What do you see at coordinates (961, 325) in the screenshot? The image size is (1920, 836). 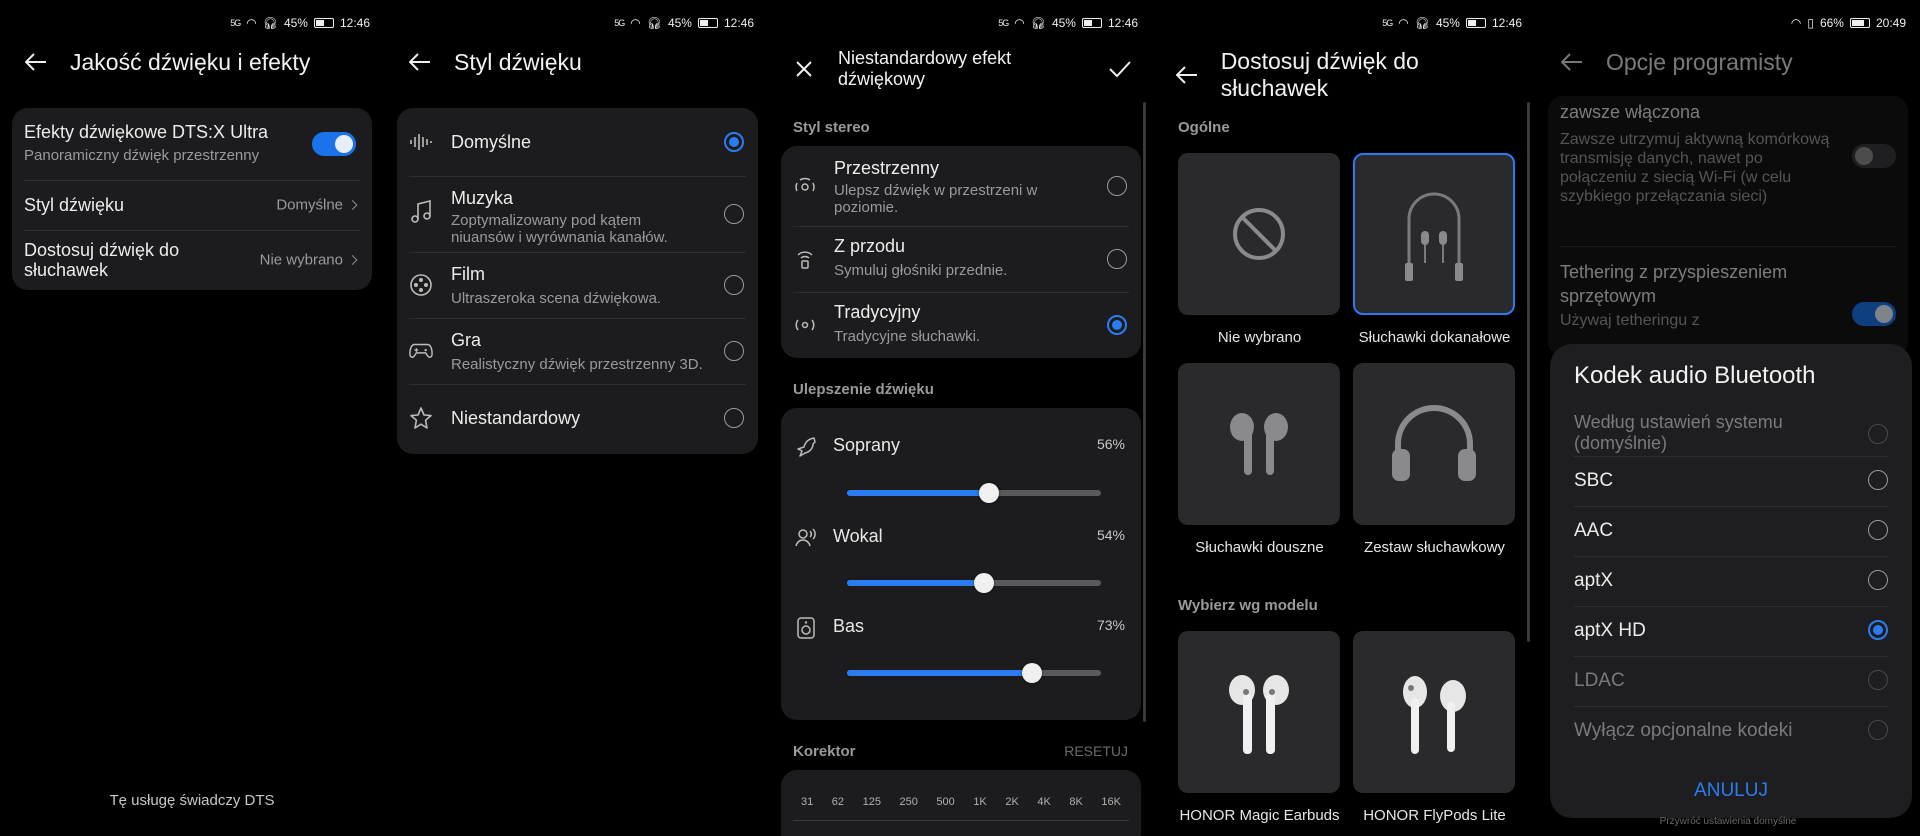 I see `stereo-item-traditional: Tradycyjny Tradycyjne słuchawki.` at bounding box center [961, 325].